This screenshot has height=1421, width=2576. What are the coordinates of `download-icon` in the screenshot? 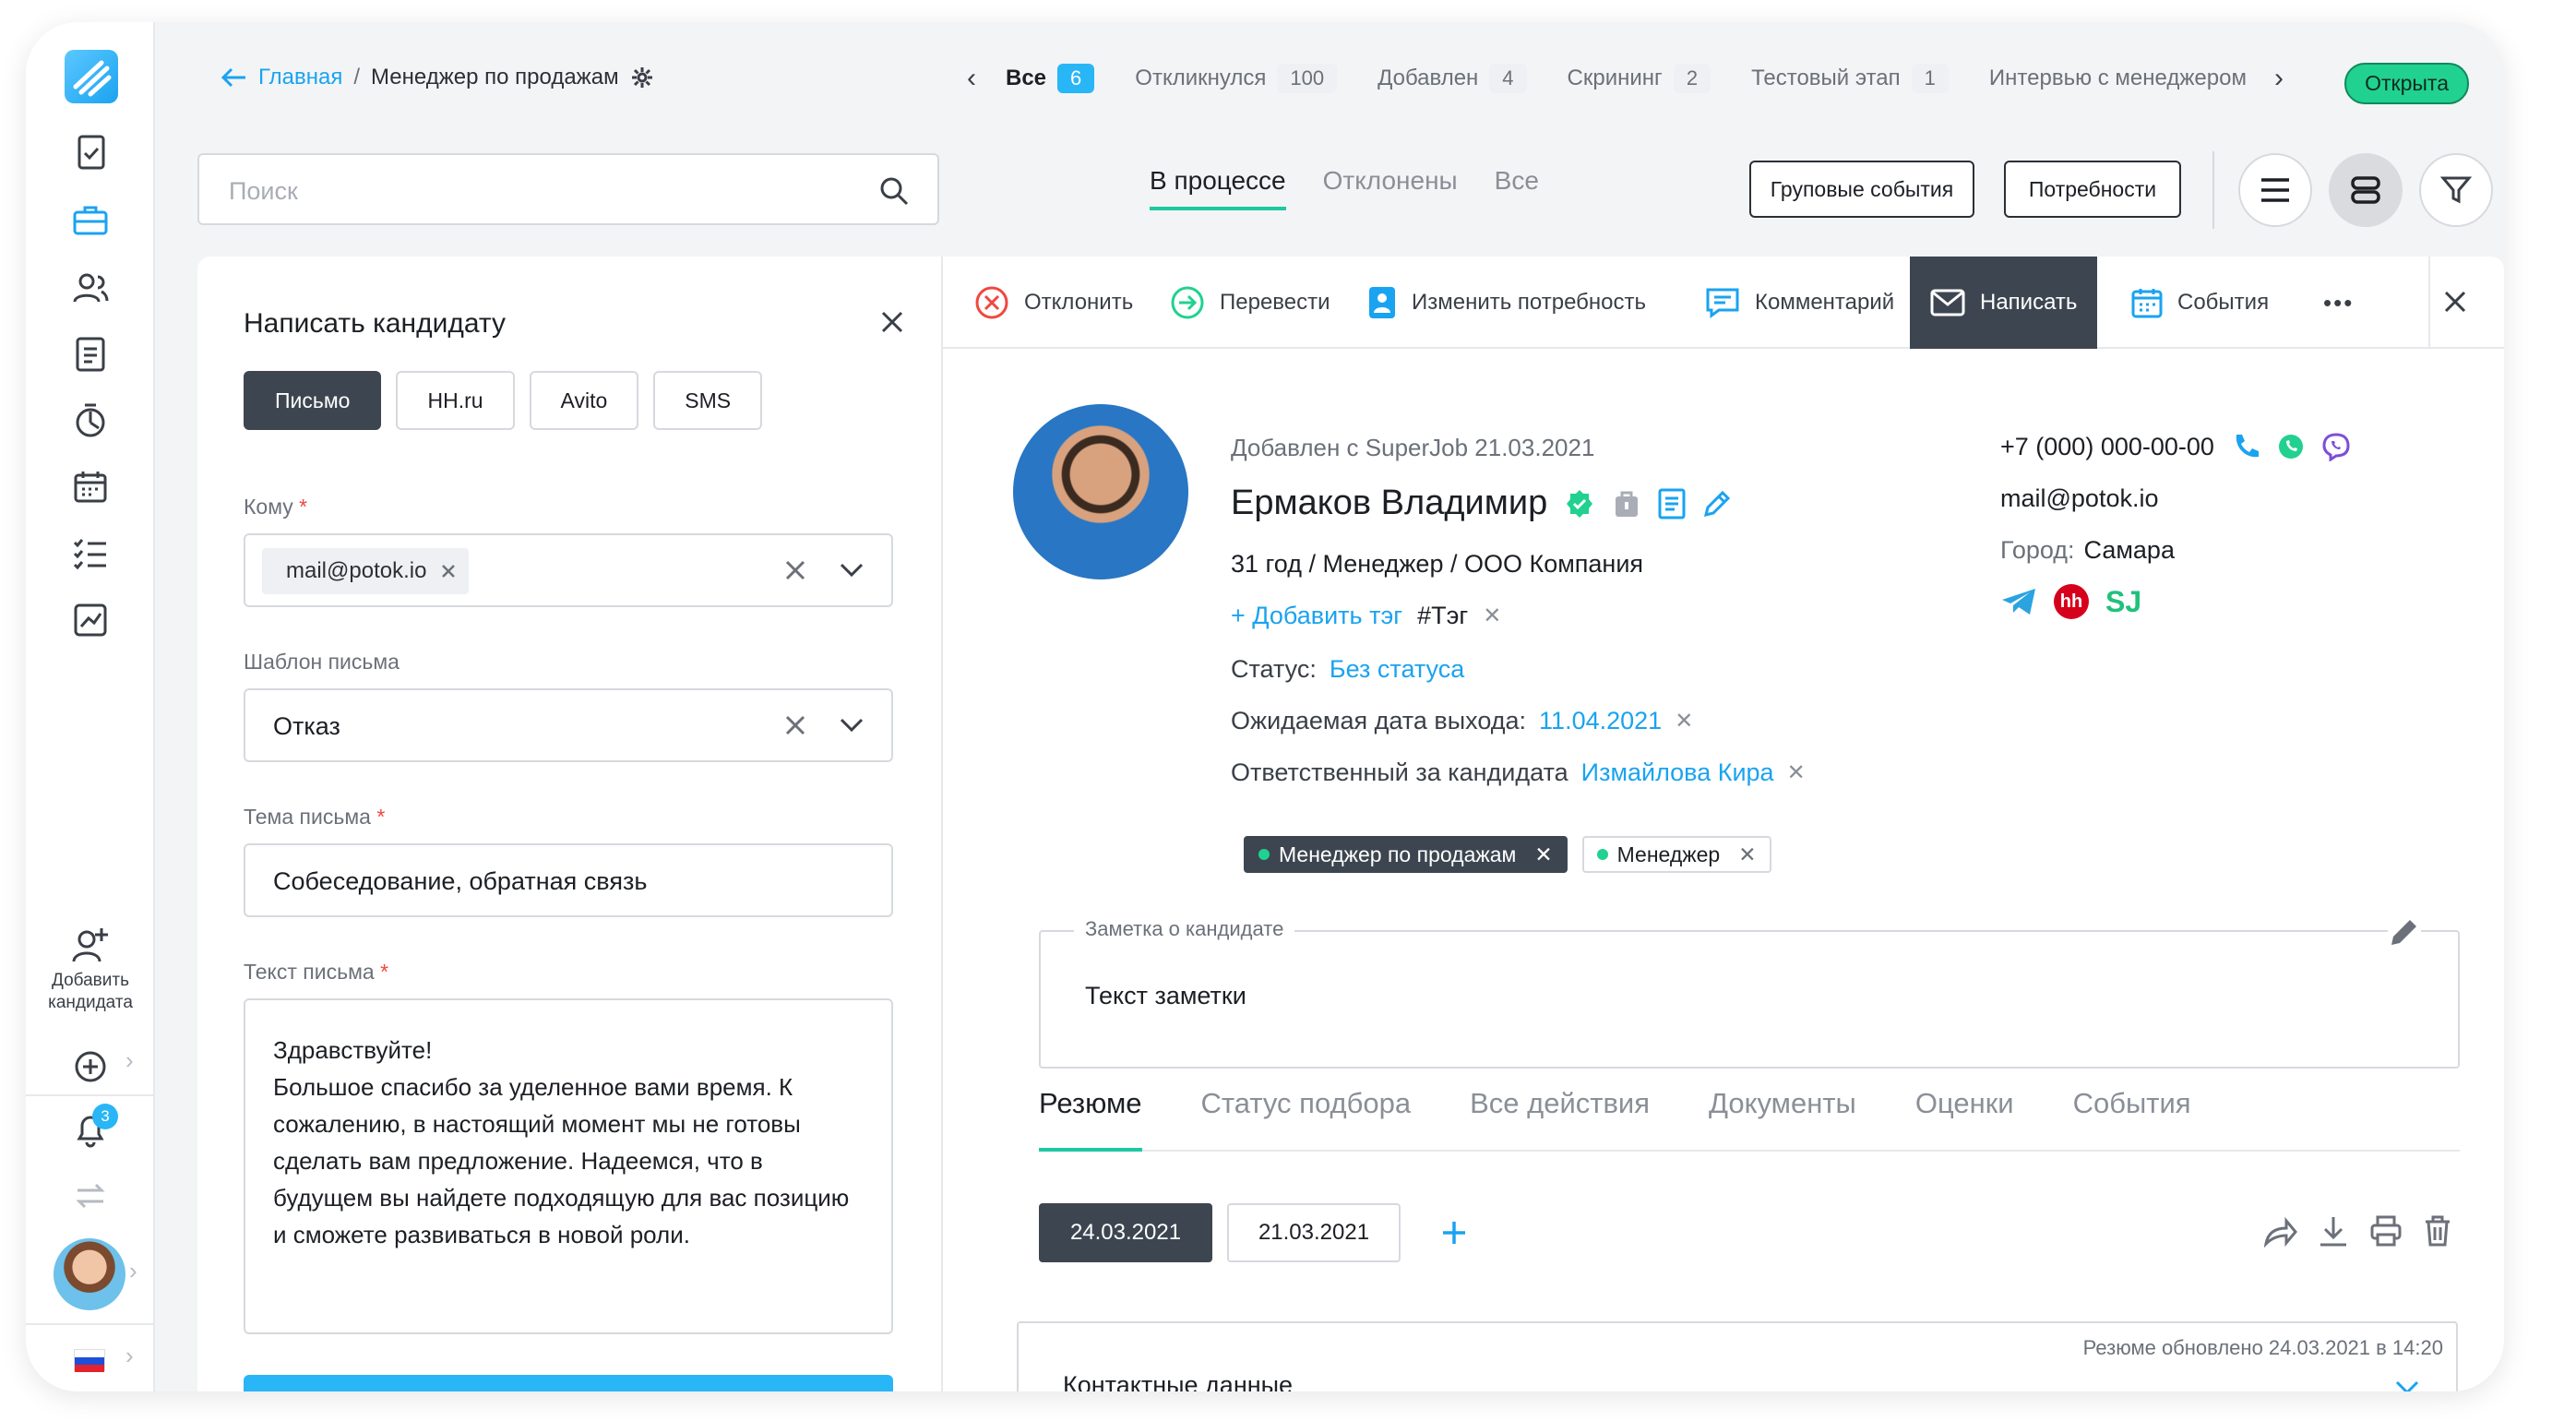 It's located at (2333, 1231).